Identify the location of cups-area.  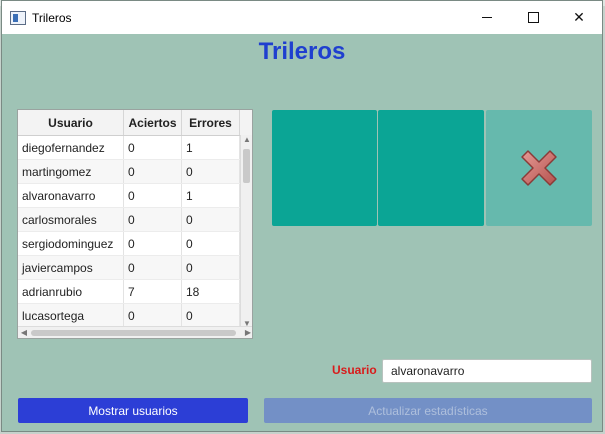
(432, 168).